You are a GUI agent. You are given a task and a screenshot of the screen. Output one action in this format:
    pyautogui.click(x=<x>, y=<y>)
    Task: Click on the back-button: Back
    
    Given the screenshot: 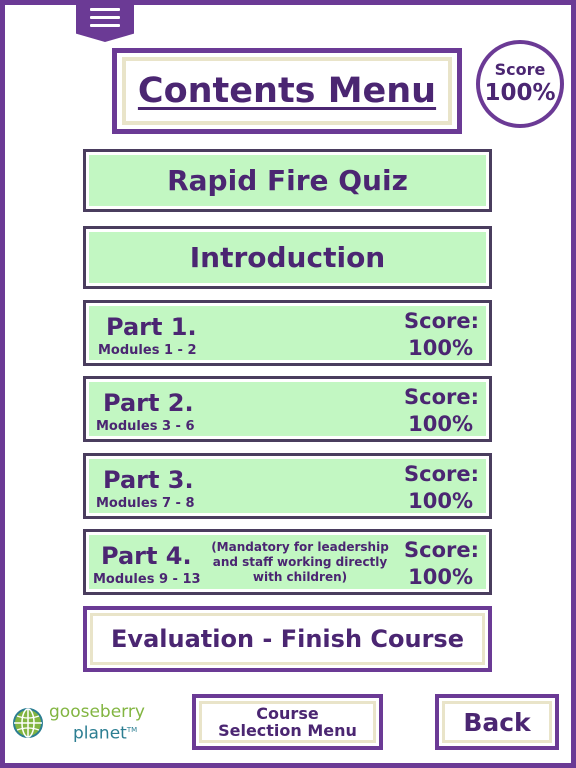 What is the action you would take?
    pyautogui.click(x=497, y=722)
    